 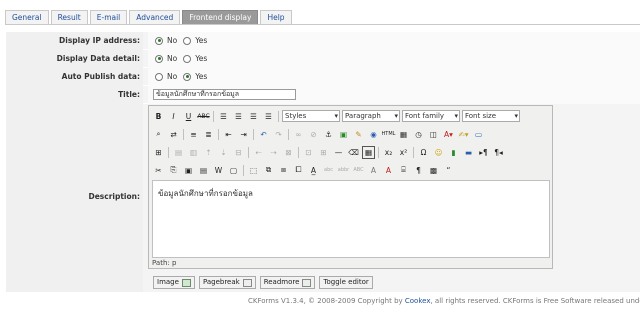 What do you see at coordinates (227, 282) in the screenshot?
I see `pagebreak-button: Pagebreak` at bounding box center [227, 282].